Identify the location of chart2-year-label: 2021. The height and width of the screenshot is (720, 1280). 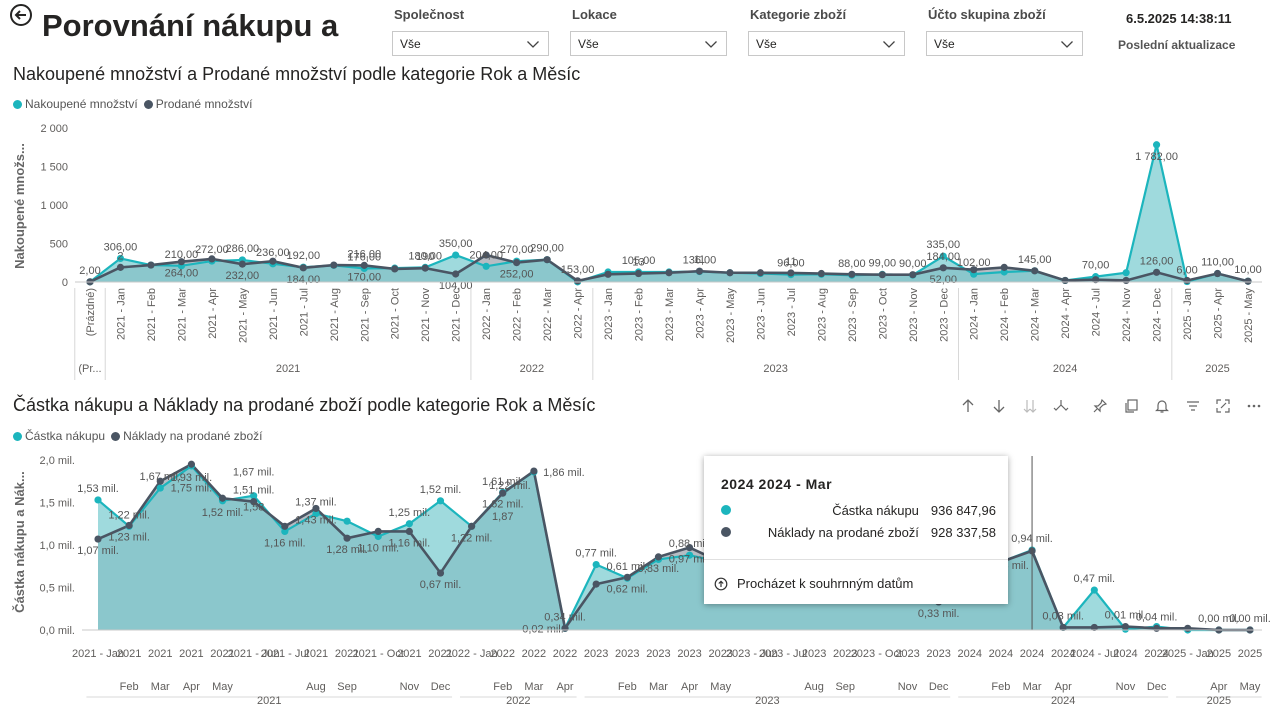
(269, 701).